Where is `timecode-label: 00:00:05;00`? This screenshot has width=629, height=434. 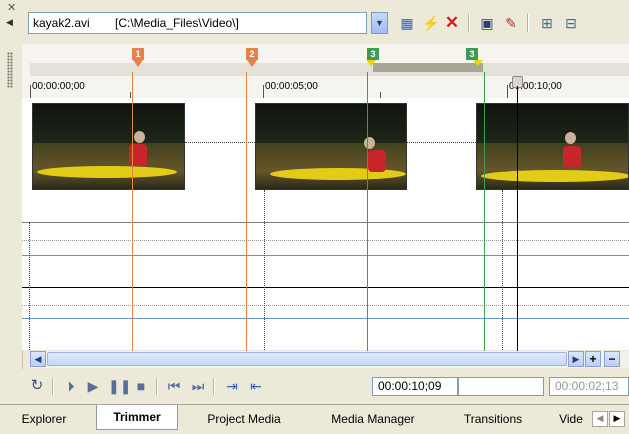
timecode-label: 00:00:05;00 is located at coordinates (291, 86).